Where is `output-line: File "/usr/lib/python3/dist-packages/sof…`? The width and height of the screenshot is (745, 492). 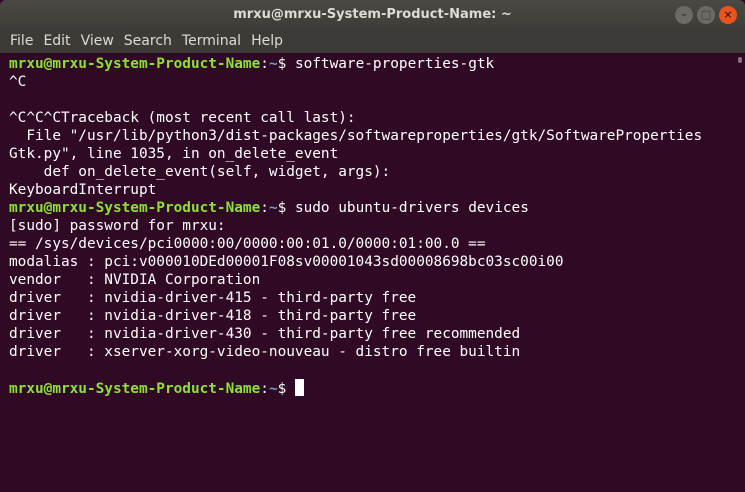 output-line: File "/usr/lib/python3/dist-packages/sof… is located at coordinates (356, 136).